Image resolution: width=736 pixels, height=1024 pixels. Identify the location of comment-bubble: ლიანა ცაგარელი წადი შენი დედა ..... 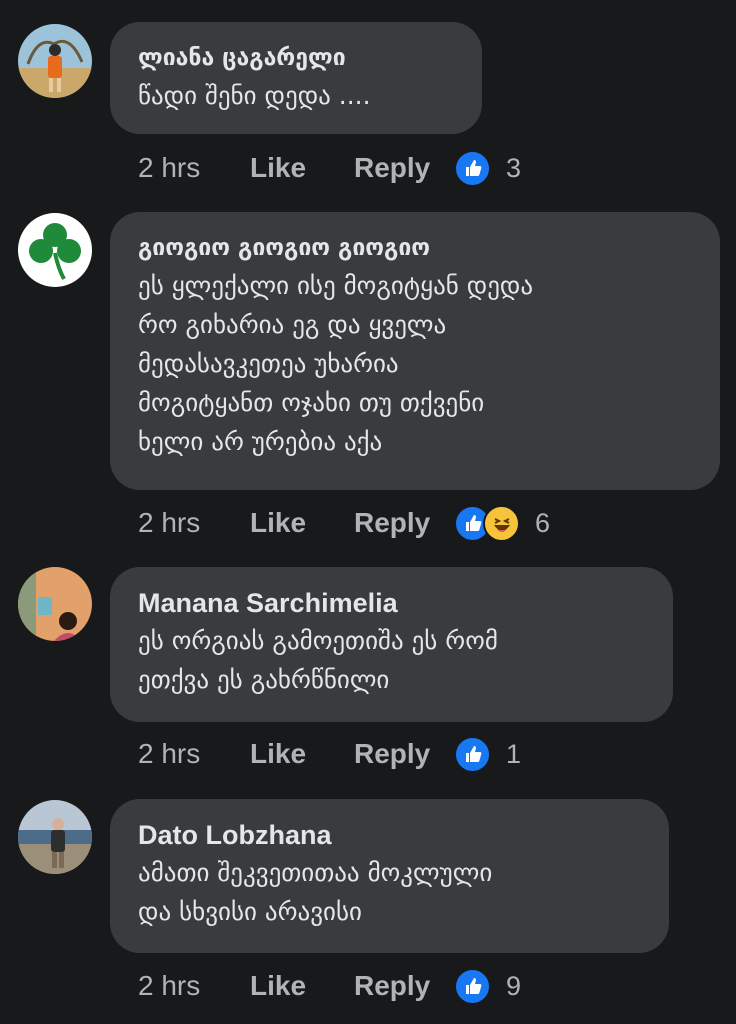
(296, 78).